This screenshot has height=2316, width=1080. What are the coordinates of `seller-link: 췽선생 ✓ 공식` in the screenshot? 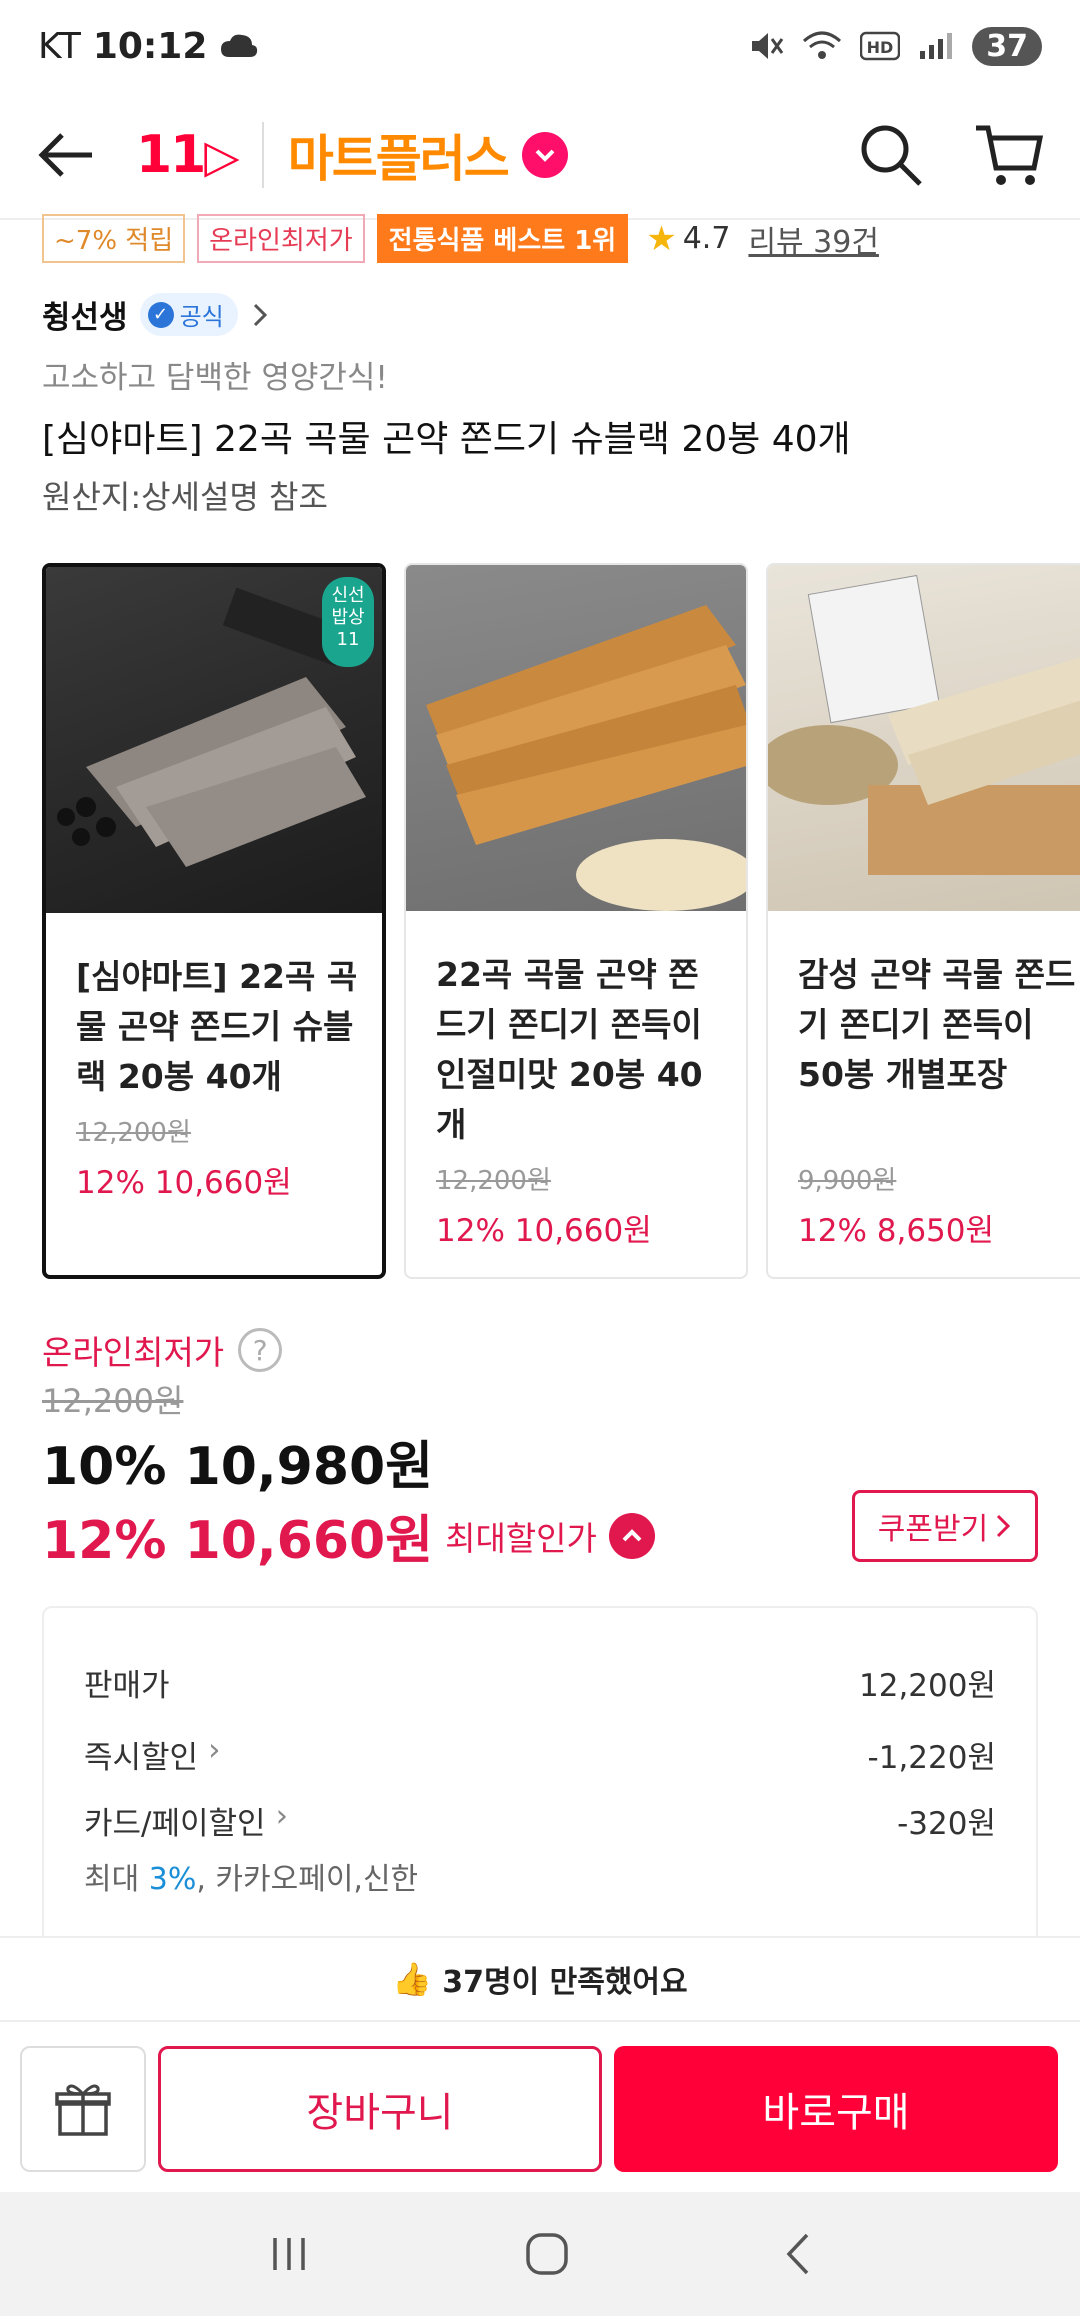 It's located at (156, 314).